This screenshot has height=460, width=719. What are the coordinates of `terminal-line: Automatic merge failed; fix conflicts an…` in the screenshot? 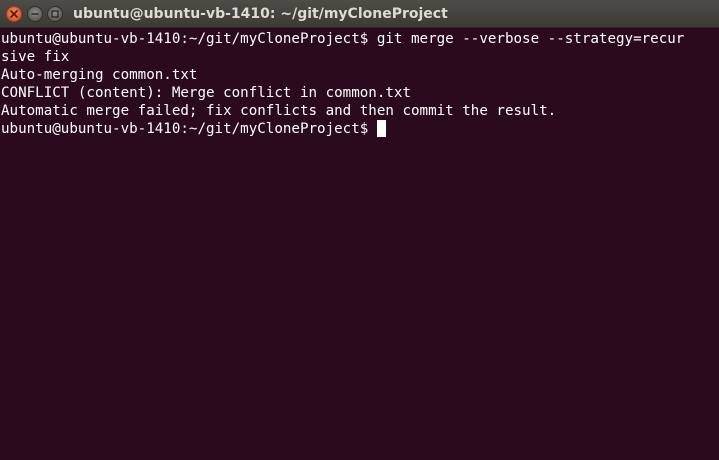 It's located at (279, 111).